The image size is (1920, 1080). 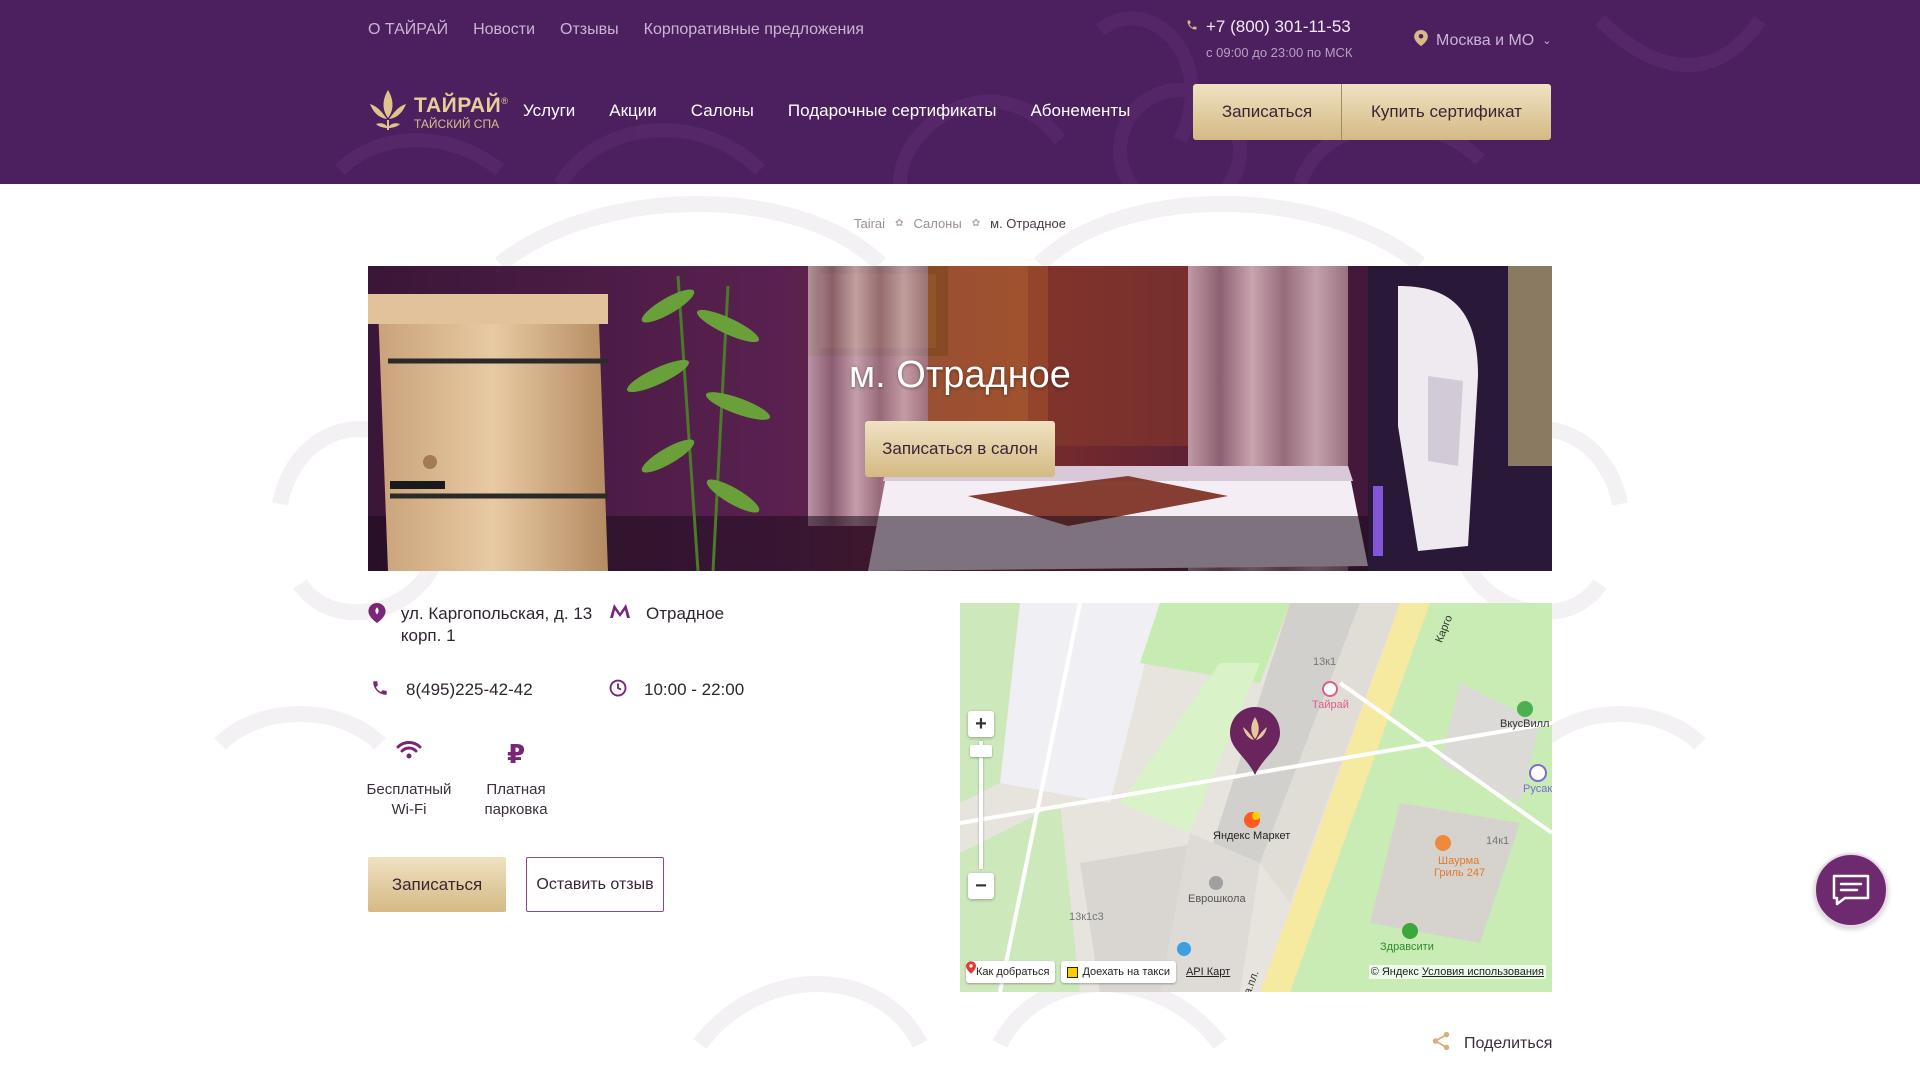 I want to click on topnav-news: Новости, so click(x=504, y=30).